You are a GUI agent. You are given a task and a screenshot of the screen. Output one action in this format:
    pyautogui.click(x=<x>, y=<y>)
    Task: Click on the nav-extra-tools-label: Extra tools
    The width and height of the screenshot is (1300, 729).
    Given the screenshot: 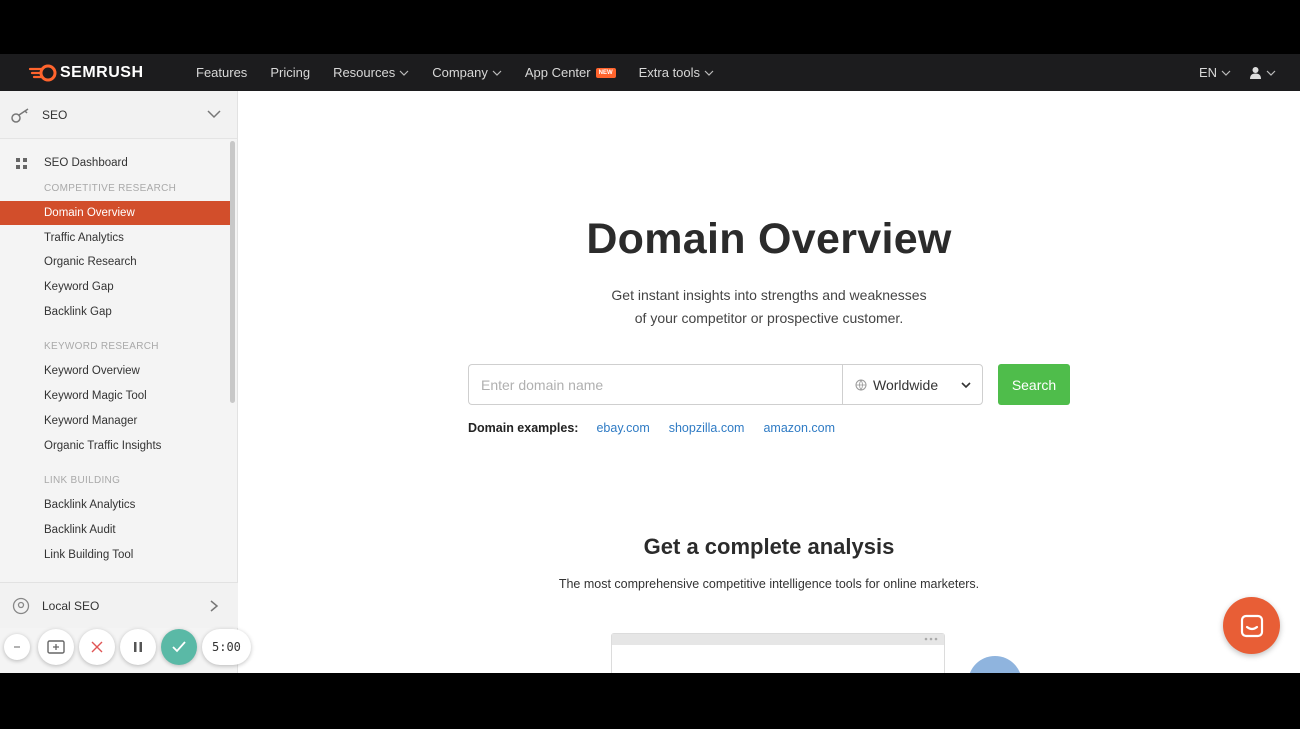 What is the action you would take?
    pyautogui.click(x=669, y=72)
    